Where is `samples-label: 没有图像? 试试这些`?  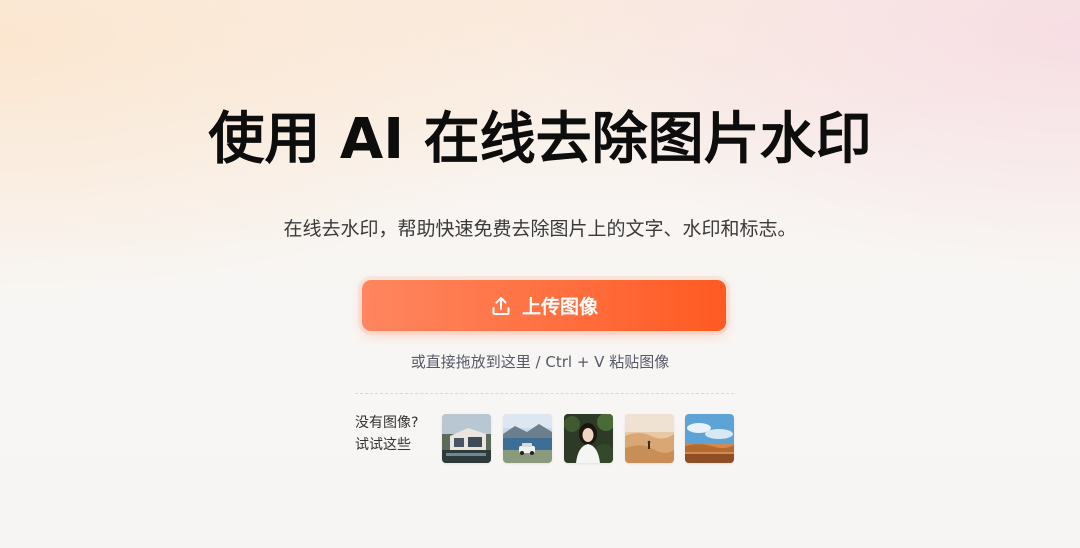
samples-label: 没有图像? 试试这些 is located at coordinates (395, 434).